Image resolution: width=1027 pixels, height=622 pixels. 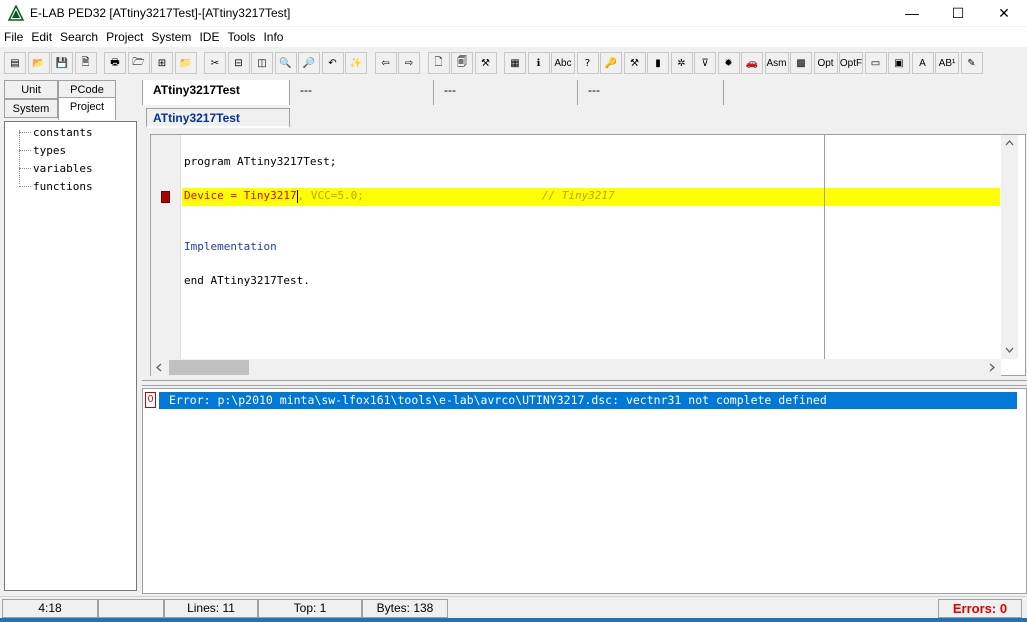 What do you see at coordinates (273, 37) in the screenshot?
I see `menu-info: Info` at bounding box center [273, 37].